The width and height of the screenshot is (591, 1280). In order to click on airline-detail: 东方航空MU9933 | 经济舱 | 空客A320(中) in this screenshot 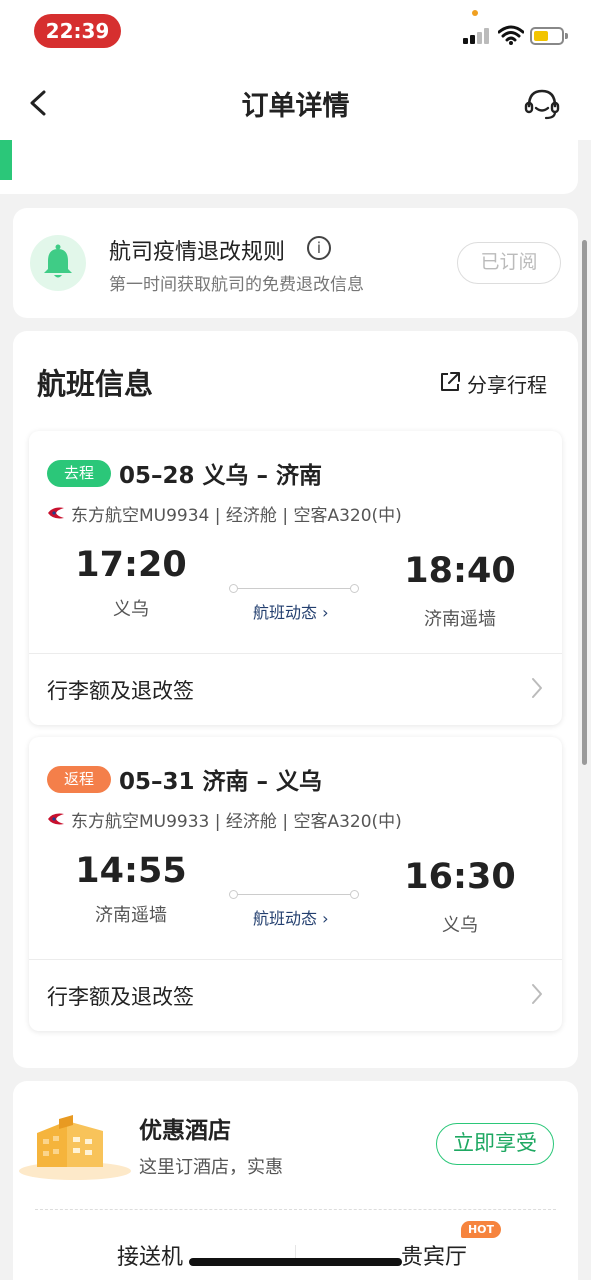, I will do `click(236, 822)`.